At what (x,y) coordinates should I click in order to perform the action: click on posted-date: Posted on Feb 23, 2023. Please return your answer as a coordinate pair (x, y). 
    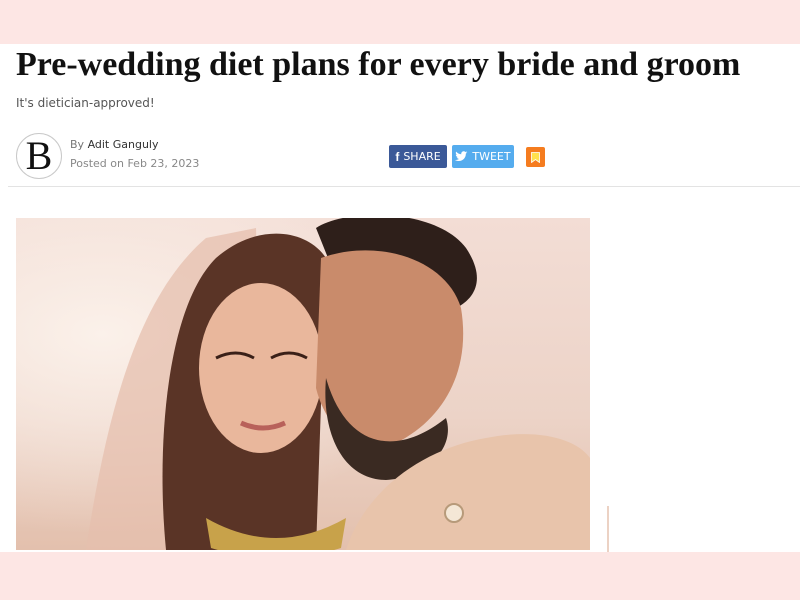
    Looking at the image, I should click on (135, 163).